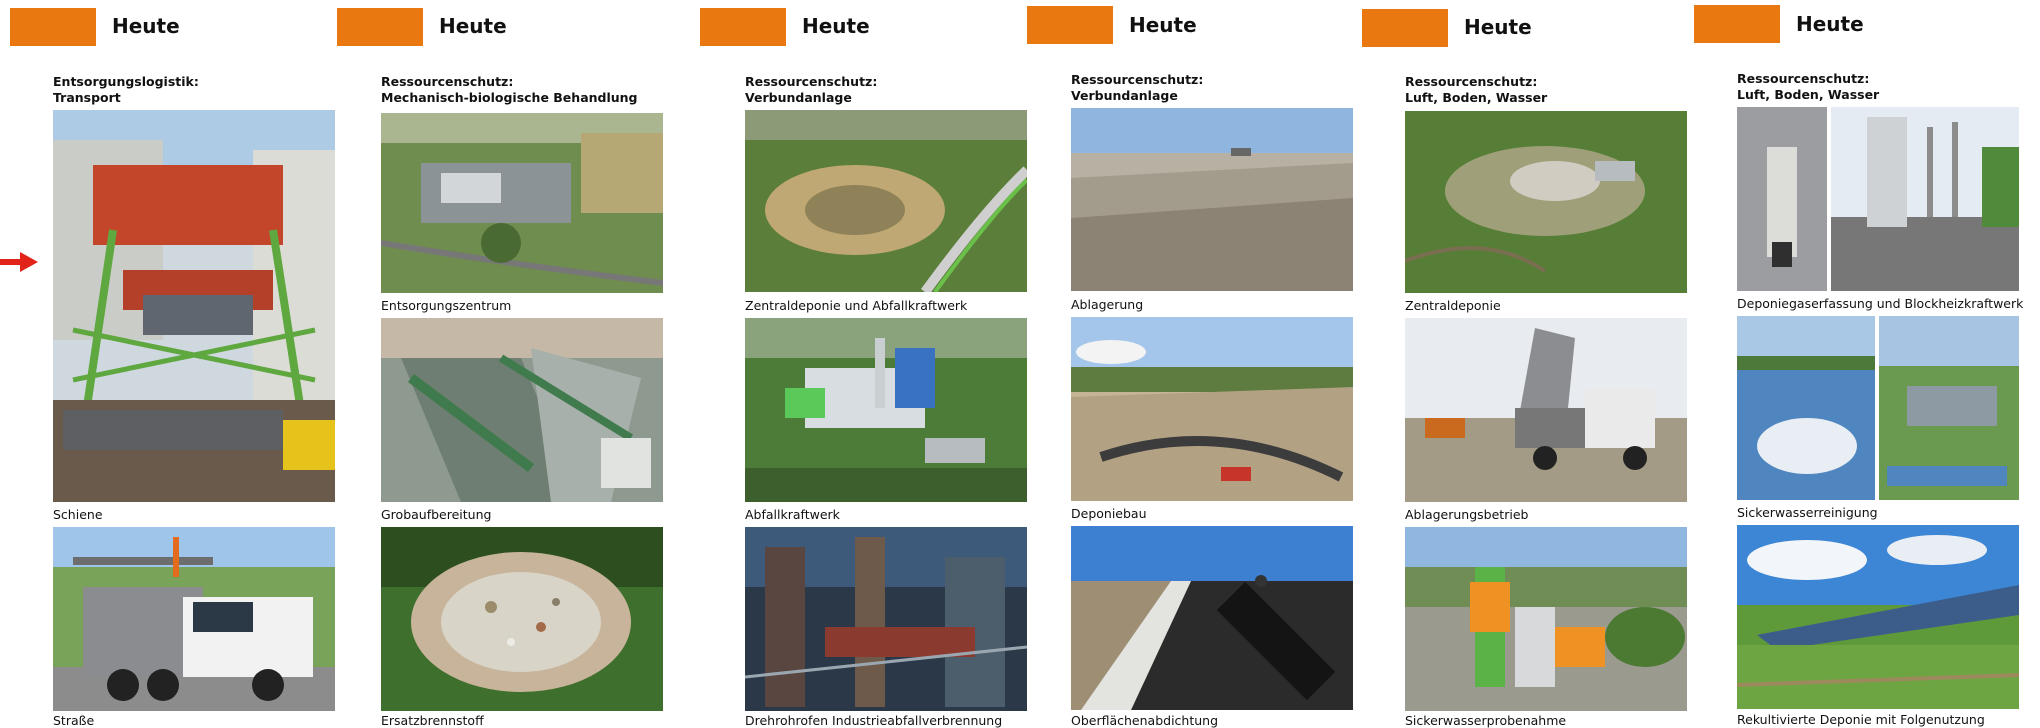 The height and width of the screenshot is (728, 2040). What do you see at coordinates (1212, 409) in the screenshot?
I see `photo-landfill-construction` at bounding box center [1212, 409].